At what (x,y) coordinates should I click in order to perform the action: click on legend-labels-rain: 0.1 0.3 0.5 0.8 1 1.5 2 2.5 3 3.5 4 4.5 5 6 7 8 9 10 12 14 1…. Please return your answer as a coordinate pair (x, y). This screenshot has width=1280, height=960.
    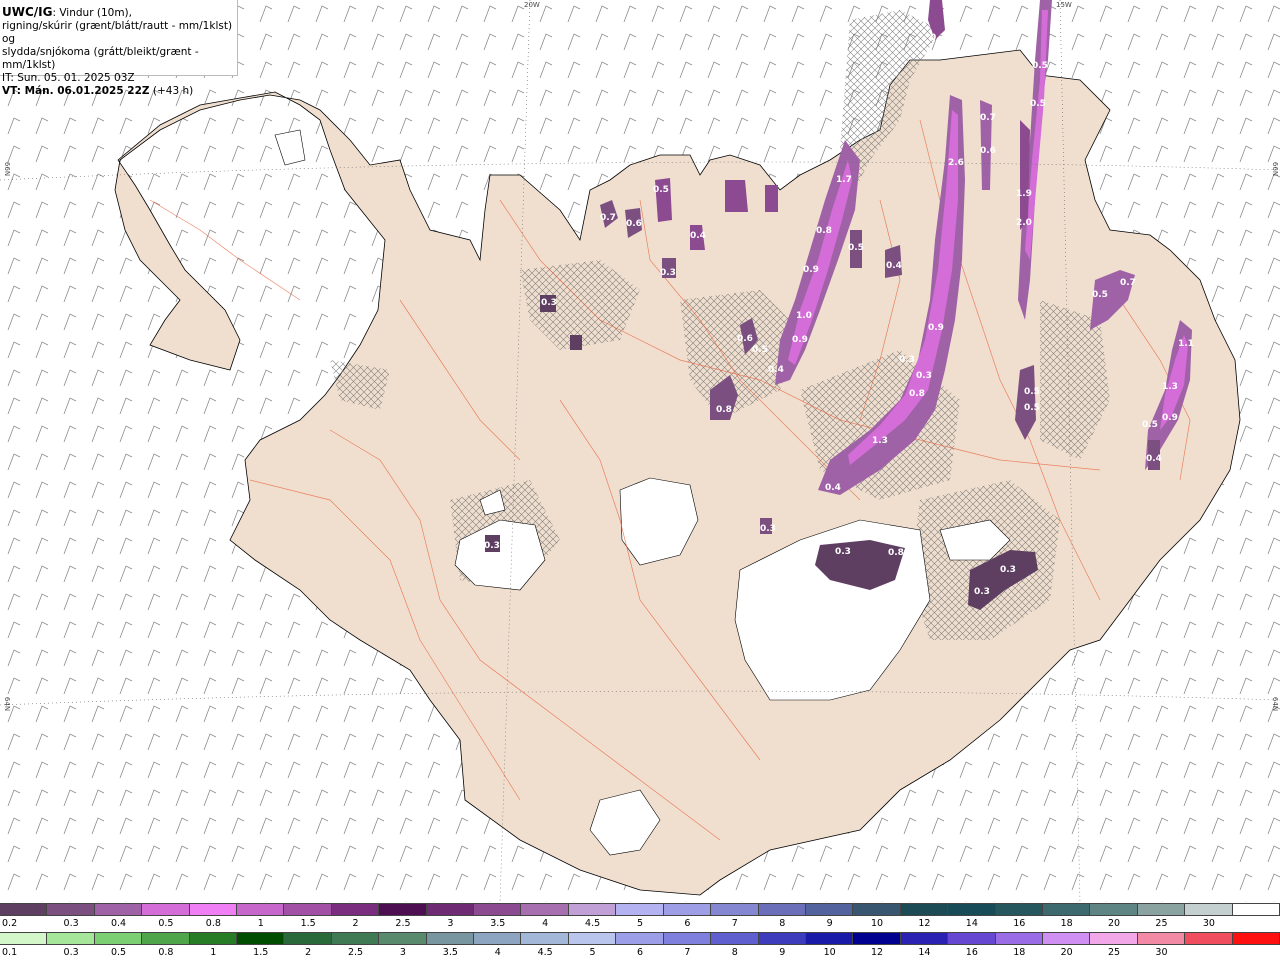
    Looking at the image, I should click on (640, 953).